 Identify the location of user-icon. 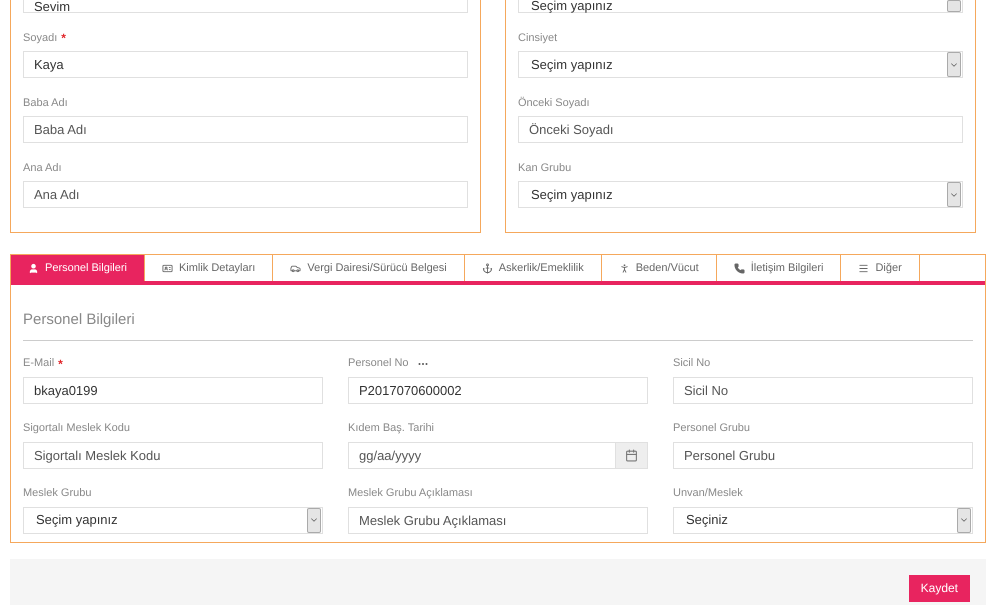
(33, 268).